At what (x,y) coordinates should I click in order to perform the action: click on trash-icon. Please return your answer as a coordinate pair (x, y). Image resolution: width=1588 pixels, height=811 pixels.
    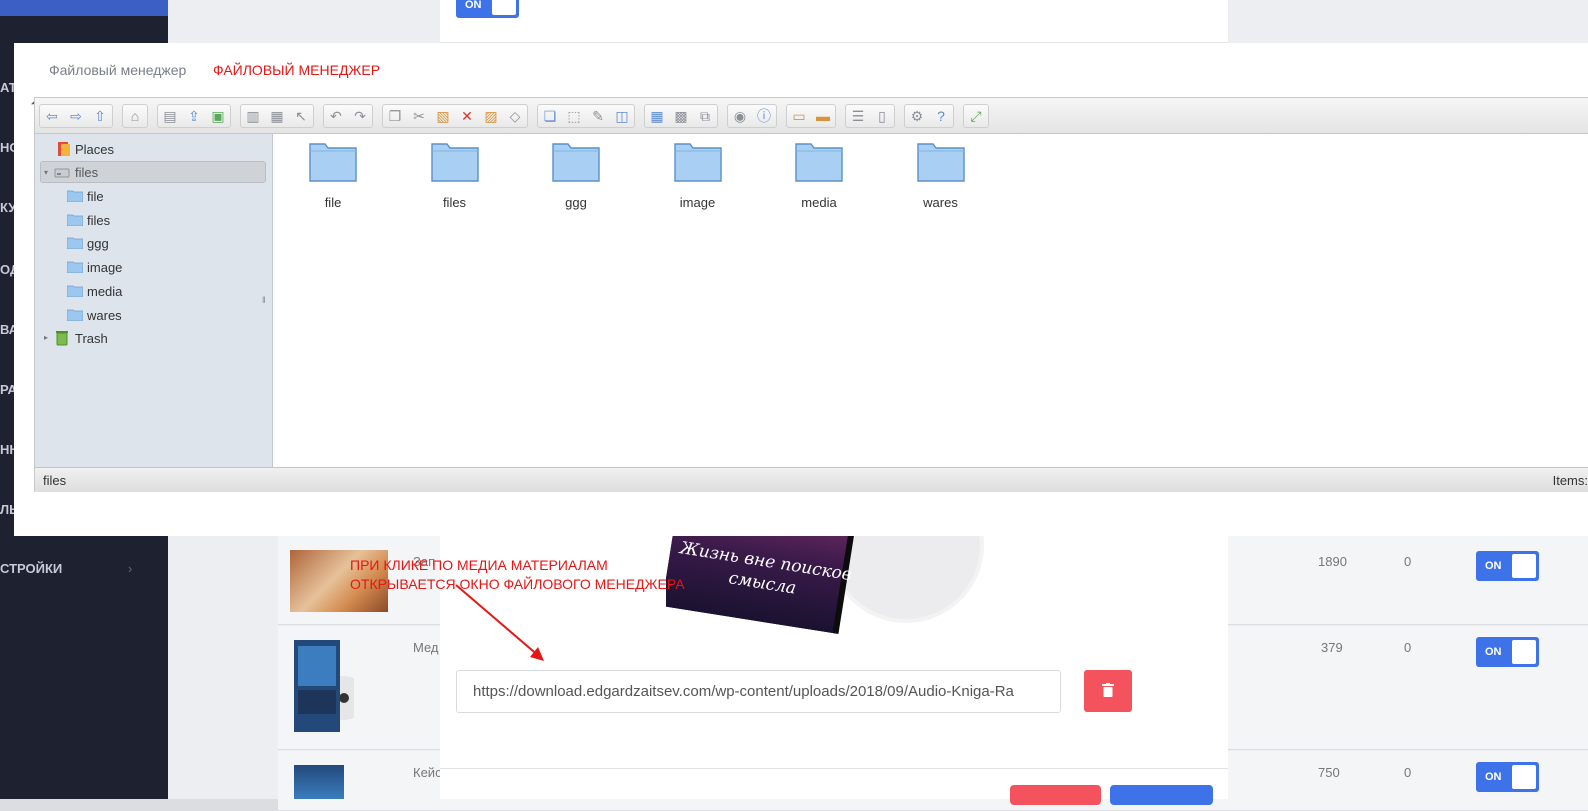
    Looking at the image, I should click on (62, 338).